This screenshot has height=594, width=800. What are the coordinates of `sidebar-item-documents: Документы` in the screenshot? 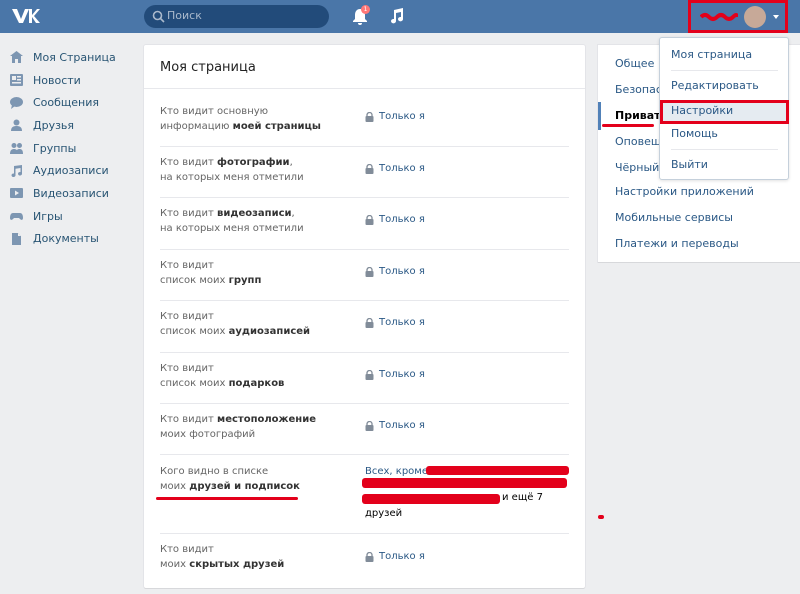 It's located at (72, 239).